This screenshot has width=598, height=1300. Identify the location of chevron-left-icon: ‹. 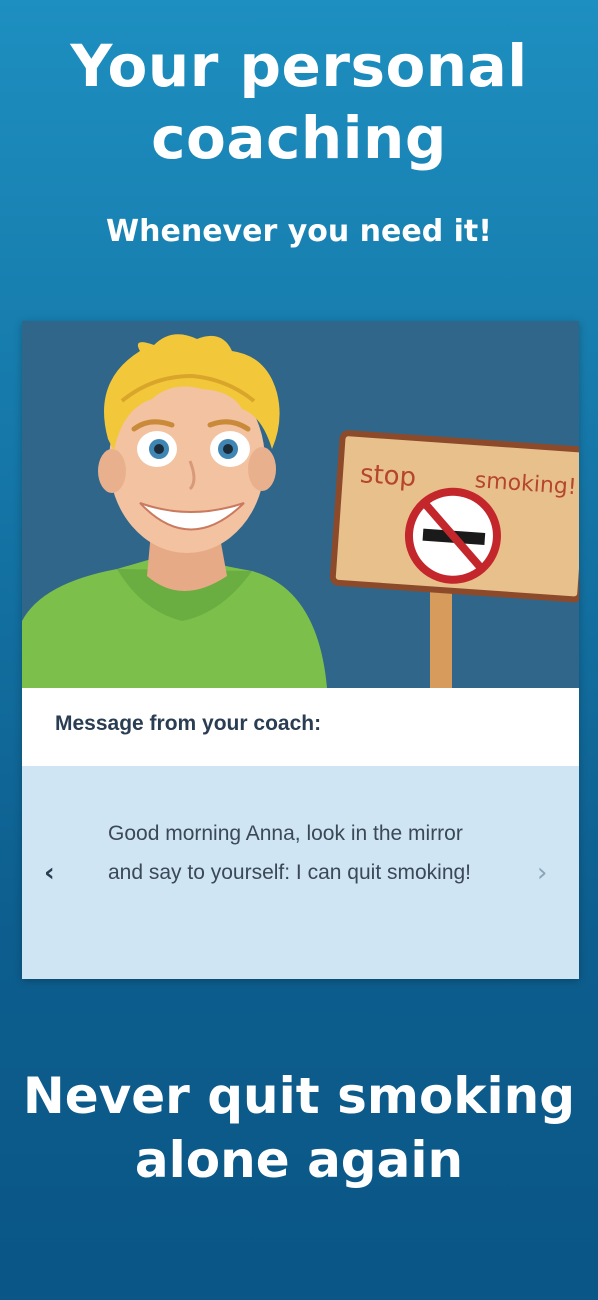
(49, 873).